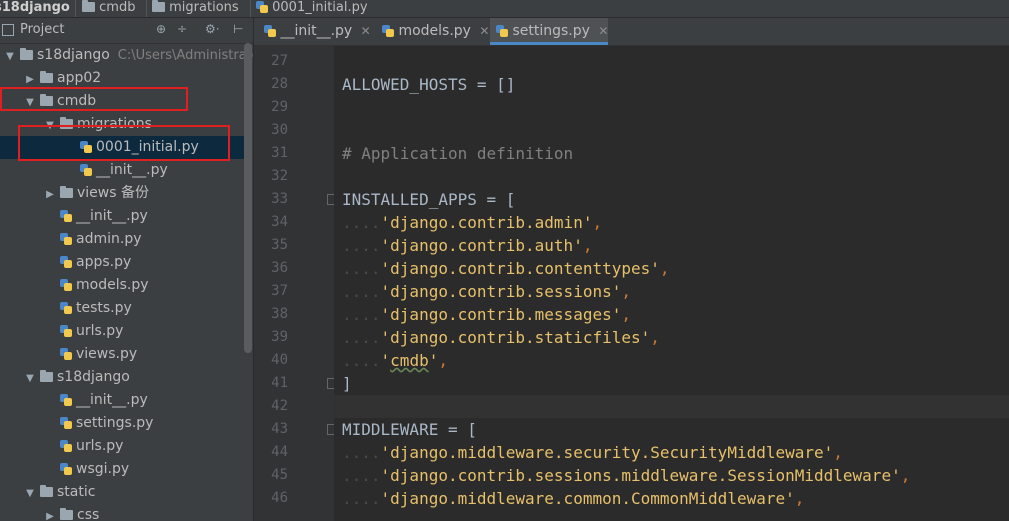  What do you see at coordinates (279, 337) in the screenshot?
I see `line-number: 39` at bounding box center [279, 337].